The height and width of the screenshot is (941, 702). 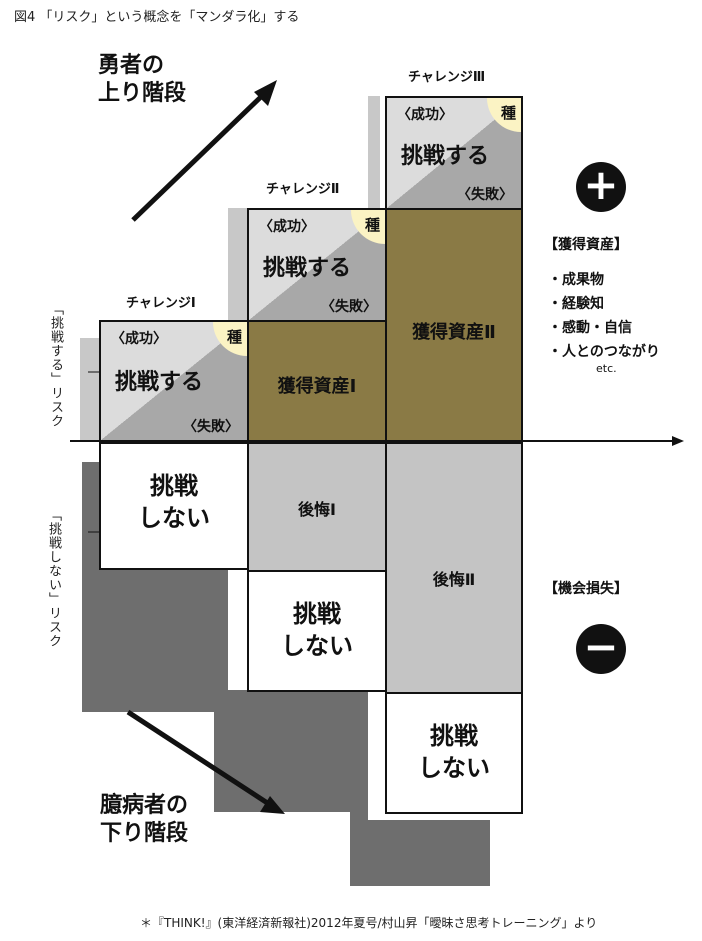 What do you see at coordinates (590, 328) in the screenshot?
I see `list-item: ・感動・自信` at bounding box center [590, 328].